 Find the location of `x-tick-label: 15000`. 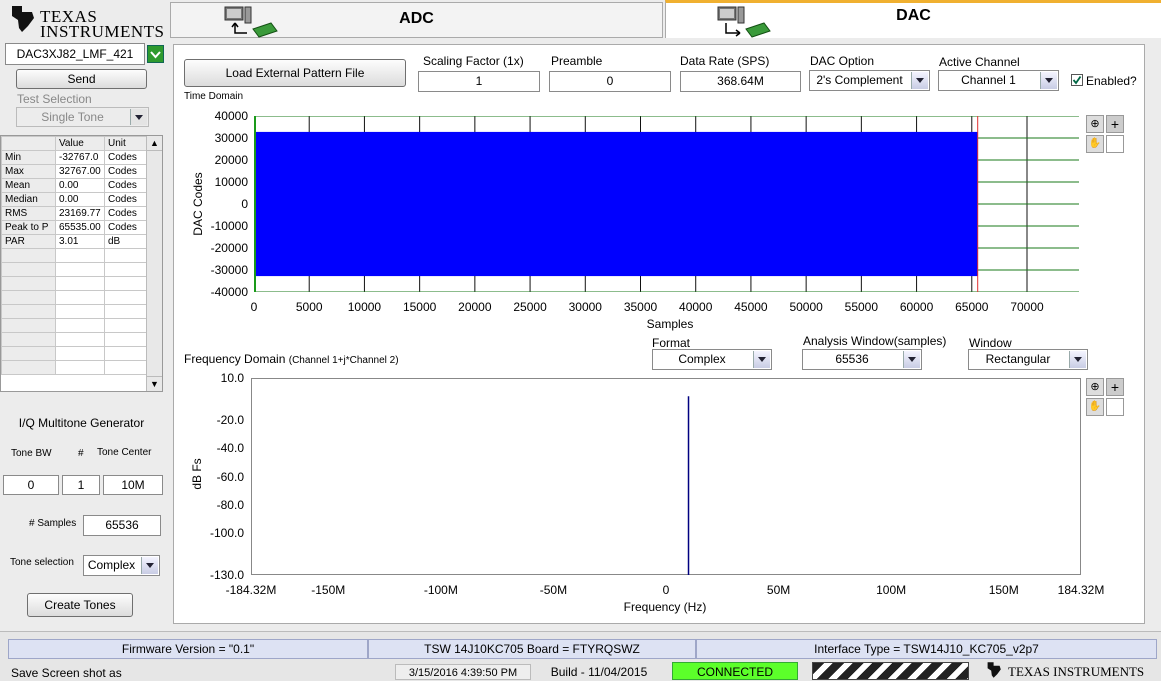

x-tick-label: 15000 is located at coordinates (419, 307).